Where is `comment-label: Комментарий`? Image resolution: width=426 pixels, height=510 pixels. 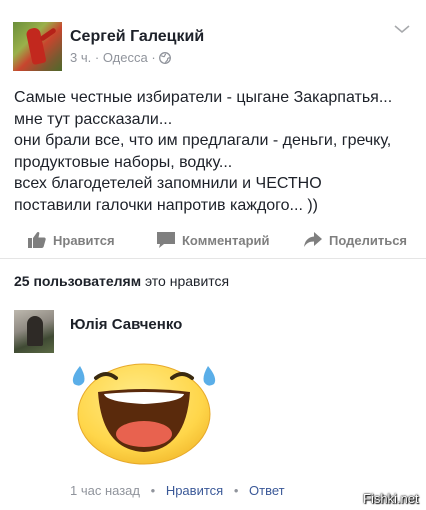 comment-label: Комментарий is located at coordinates (226, 240).